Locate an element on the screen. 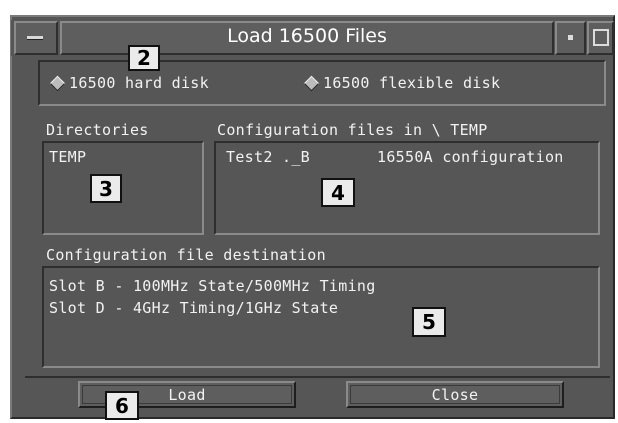  config-file-type: 16550A configuration is located at coordinates (470, 157).